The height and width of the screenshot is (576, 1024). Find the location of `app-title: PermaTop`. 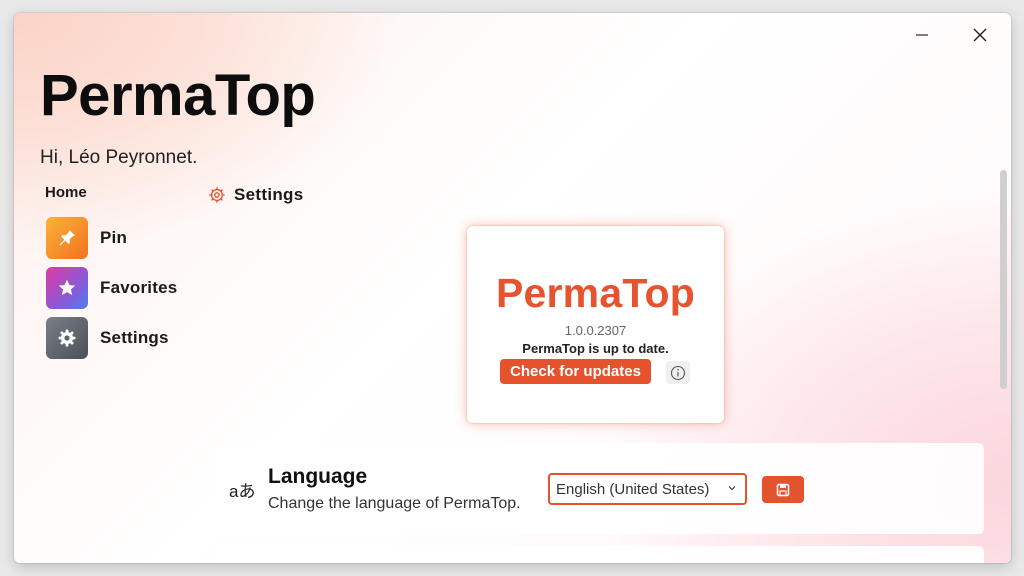

app-title: PermaTop is located at coordinates (178, 95).